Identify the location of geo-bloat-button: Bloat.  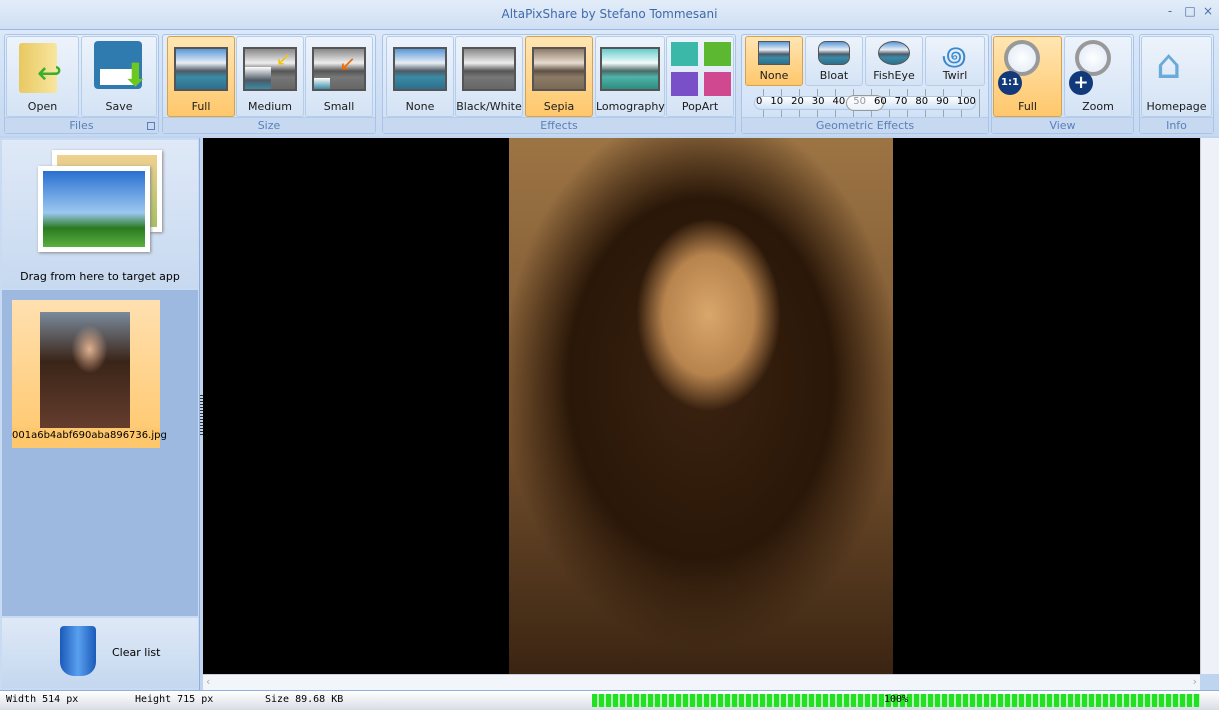
(834, 61).